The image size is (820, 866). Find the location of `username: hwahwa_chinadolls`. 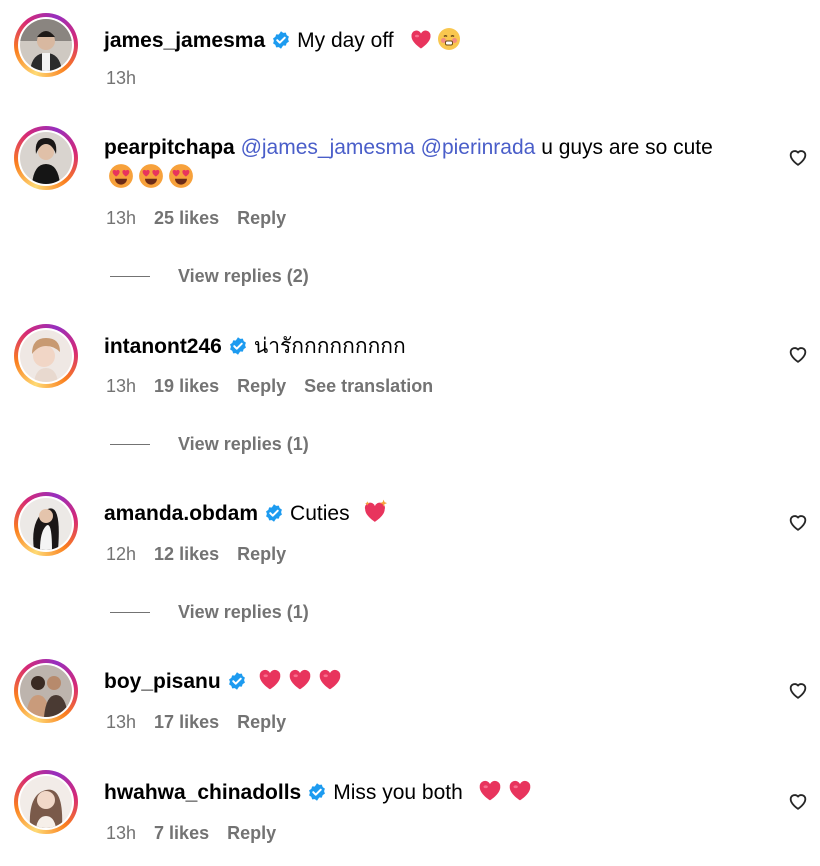

username: hwahwa_chinadolls is located at coordinates (202, 792).